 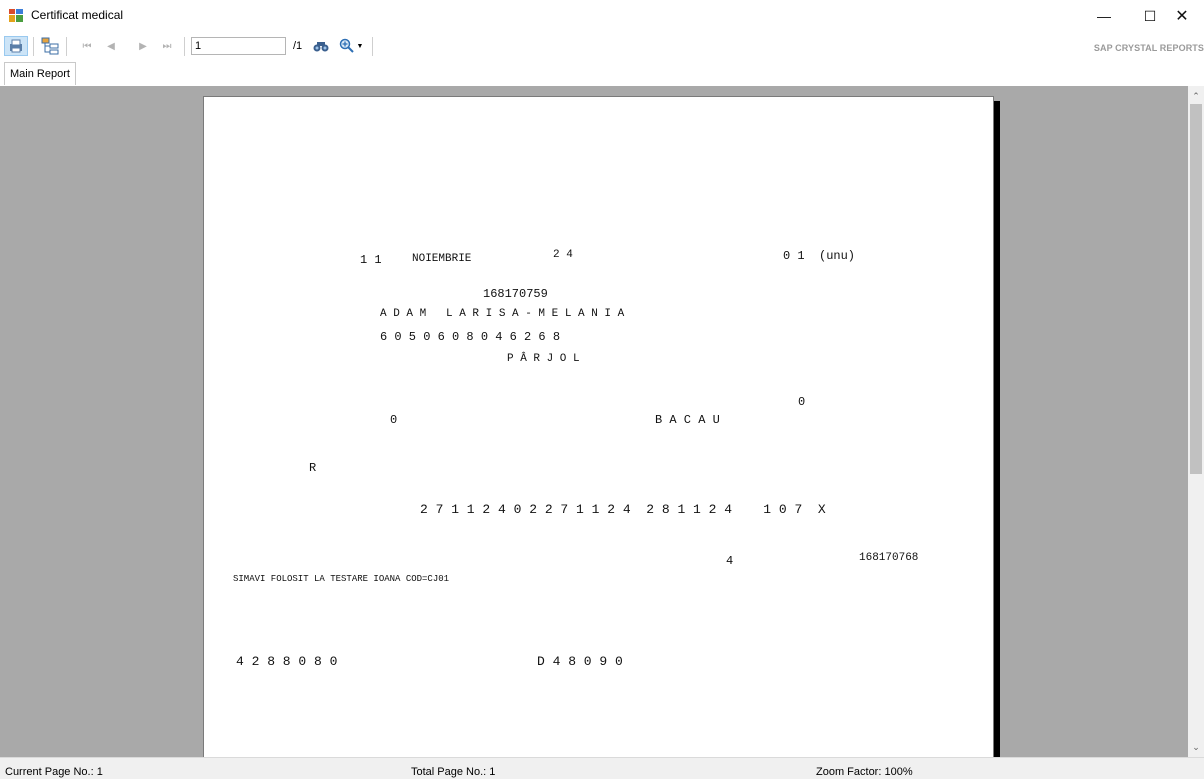 I want to click on total-page-status: Total Page No.: 1, so click(x=453, y=772).